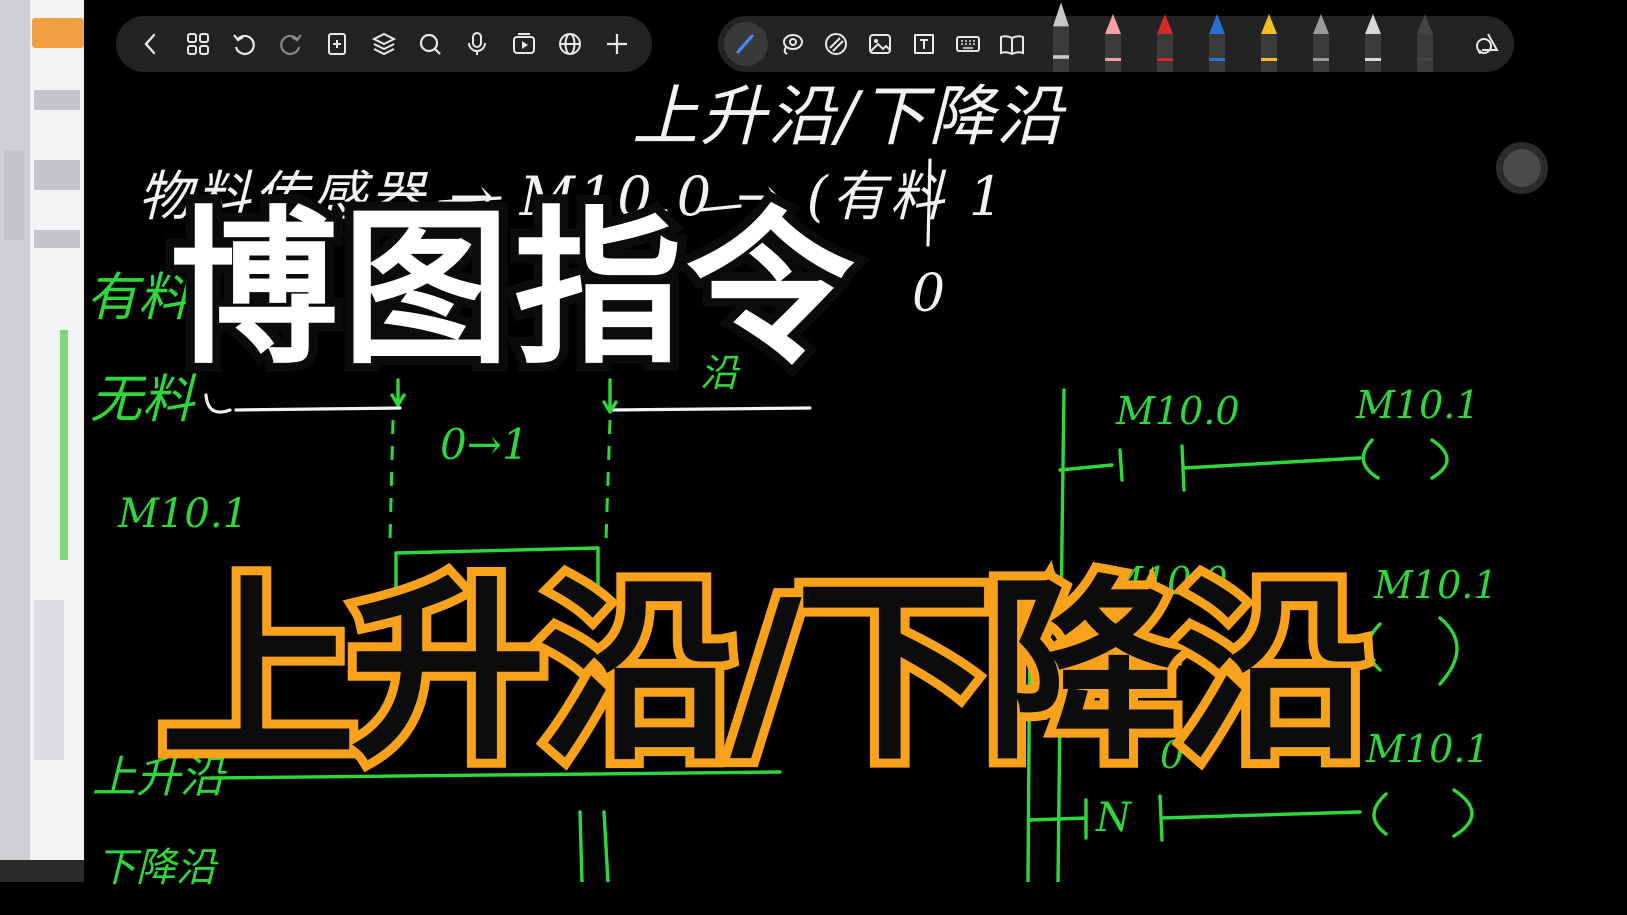 Image resolution: width=1627 pixels, height=915 pixels. Describe the element at coordinates (1428, 749) in the screenshot. I see `ladder-row3-coil-label: M10.1` at that location.